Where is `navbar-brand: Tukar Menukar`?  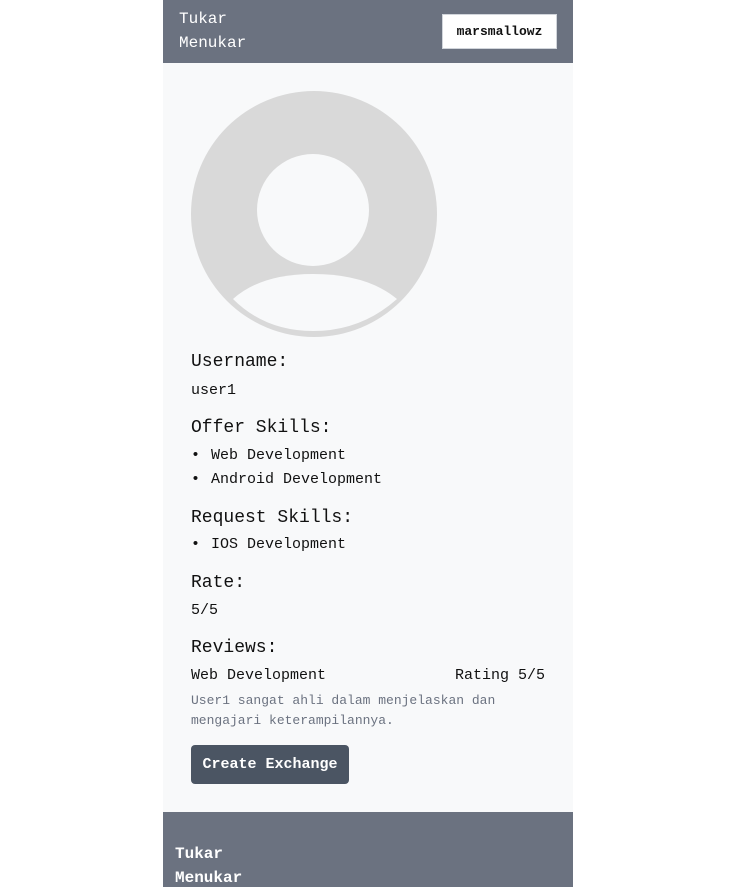 navbar-brand: Tukar Menukar is located at coordinates (224, 31).